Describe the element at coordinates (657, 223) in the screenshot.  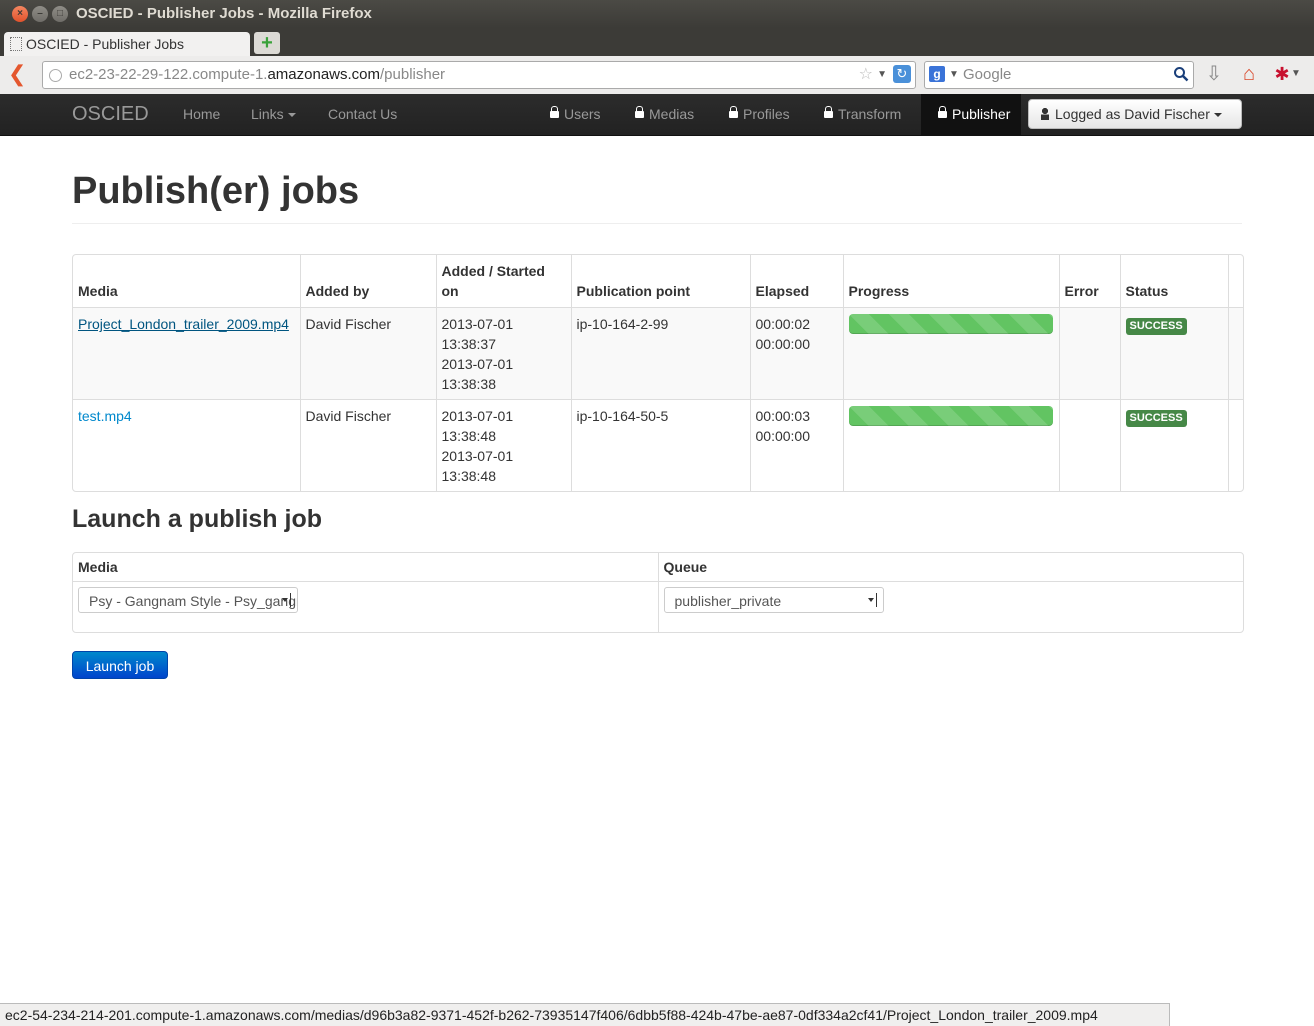
I see `divider` at that location.